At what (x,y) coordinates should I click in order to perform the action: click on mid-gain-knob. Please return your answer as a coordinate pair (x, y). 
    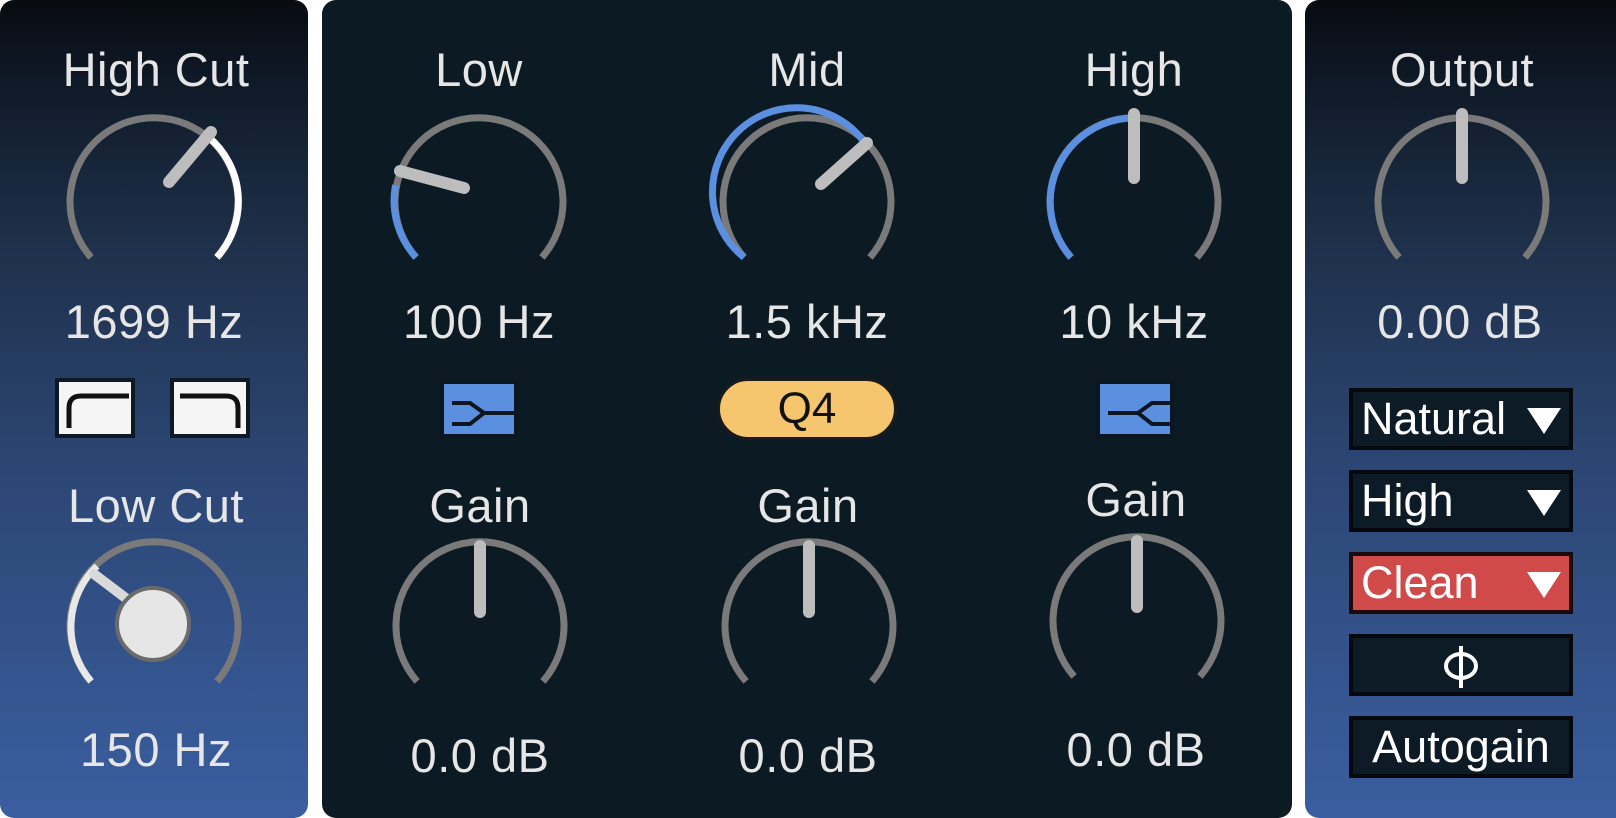
    Looking at the image, I should click on (809, 626).